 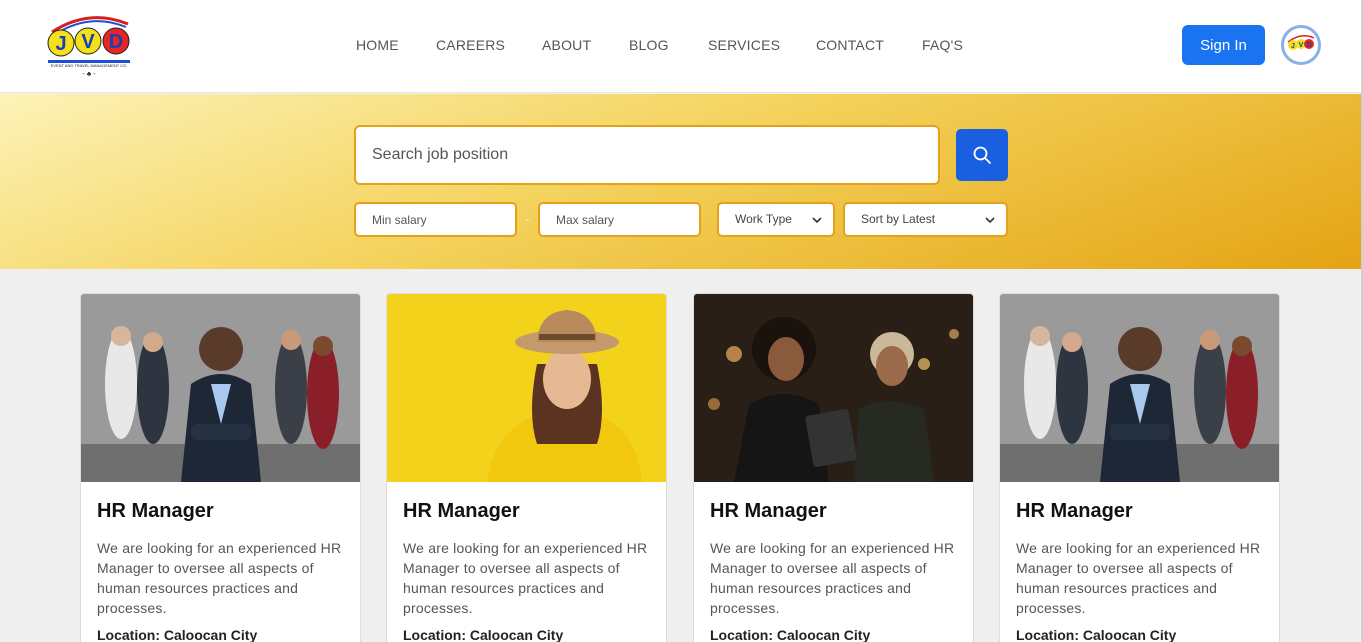 I want to click on sort-select: Sort by Latest, so click(x=925, y=219).